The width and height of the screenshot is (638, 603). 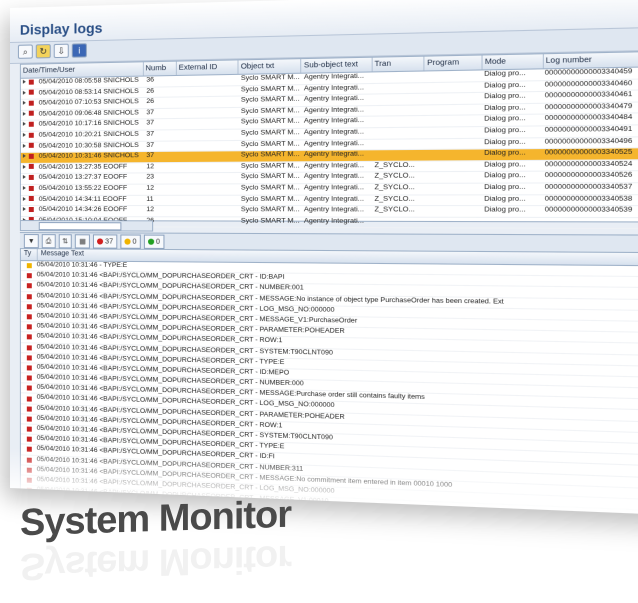 I want to click on info-icon: i, so click(x=79, y=50).